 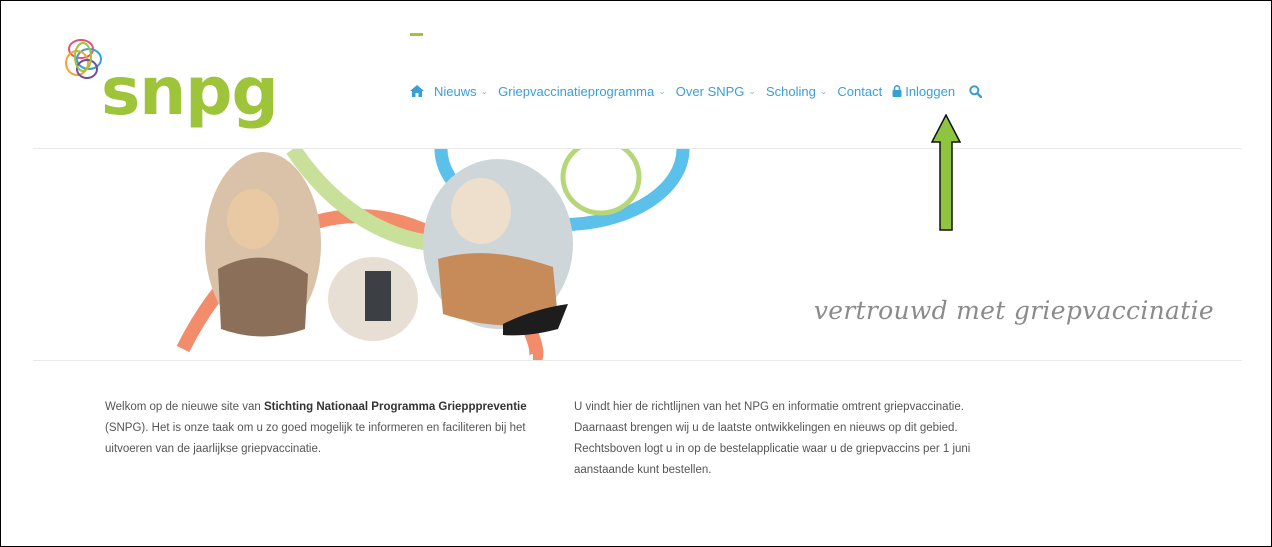 What do you see at coordinates (946, 172) in the screenshot?
I see `annotation-arrow-icon` at bounding box center [946, 172].